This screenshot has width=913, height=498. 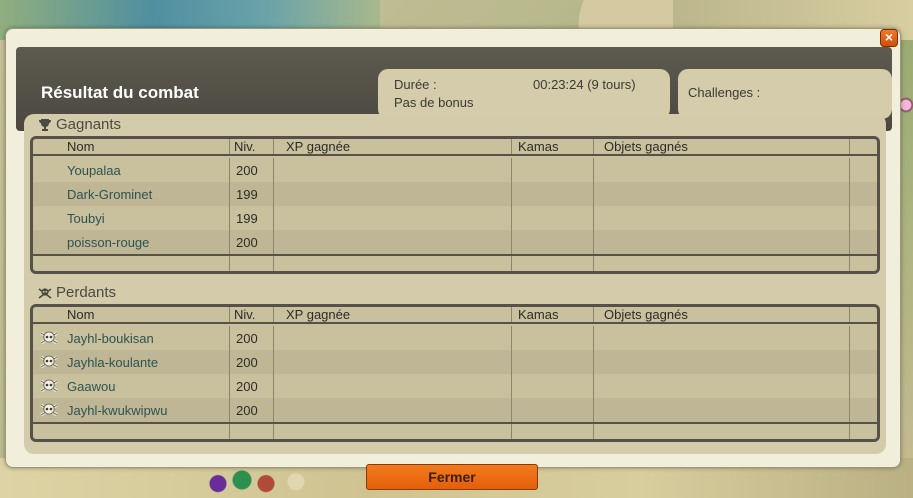 I want to click on table-row: Gaawou 200, so click(x=455, y=386).